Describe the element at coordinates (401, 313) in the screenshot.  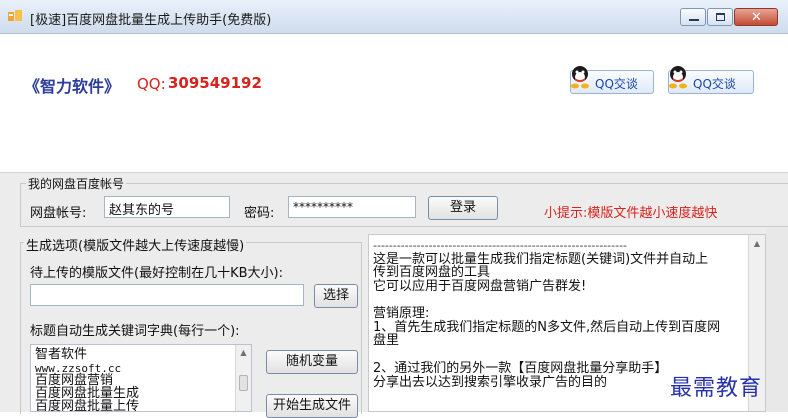
I see `info-line: 营销原理:` at that location.